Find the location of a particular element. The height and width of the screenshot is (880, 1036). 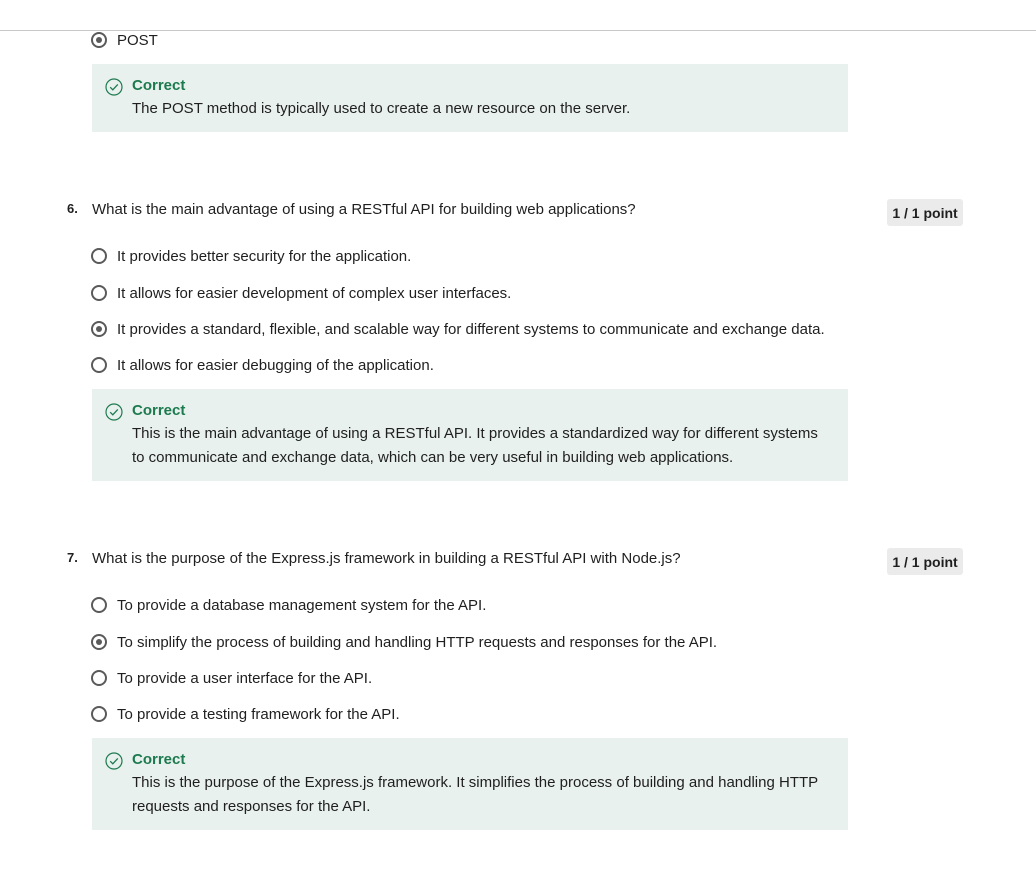

q7-option-3: To provide a user interface for the API. is located at coordinates (231, 678).